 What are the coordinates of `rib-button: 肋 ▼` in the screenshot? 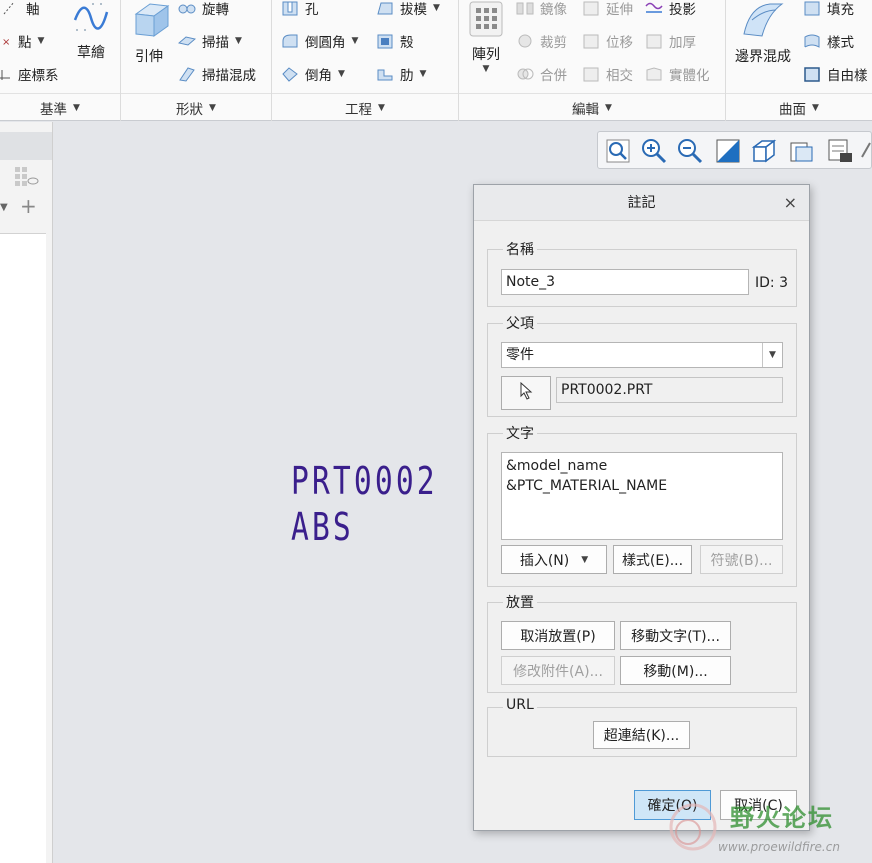 It's located at (401, 74).